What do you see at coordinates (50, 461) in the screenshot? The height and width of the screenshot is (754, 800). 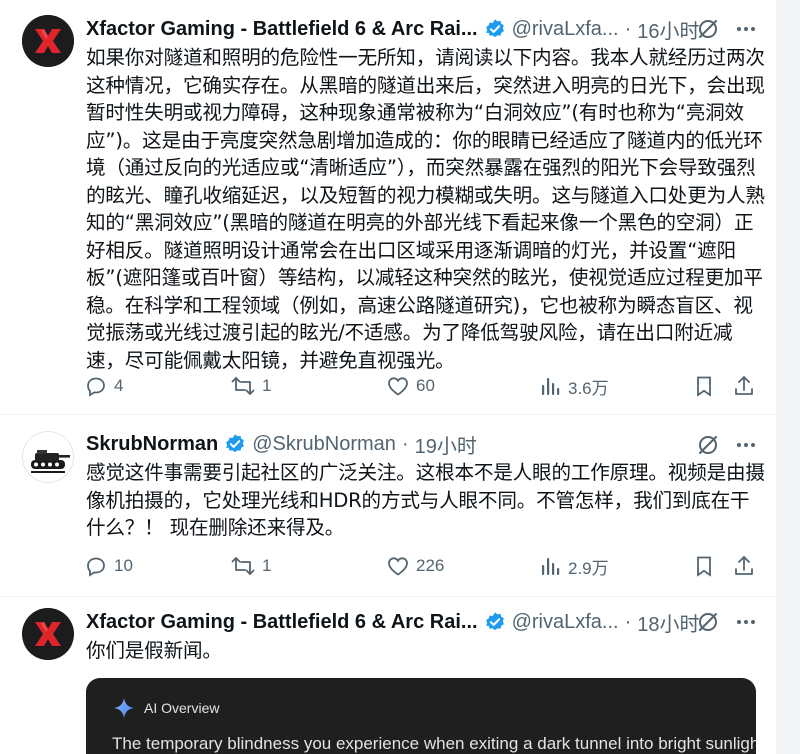 I see `tank-logo-icon` at bounding box center [50, 461].